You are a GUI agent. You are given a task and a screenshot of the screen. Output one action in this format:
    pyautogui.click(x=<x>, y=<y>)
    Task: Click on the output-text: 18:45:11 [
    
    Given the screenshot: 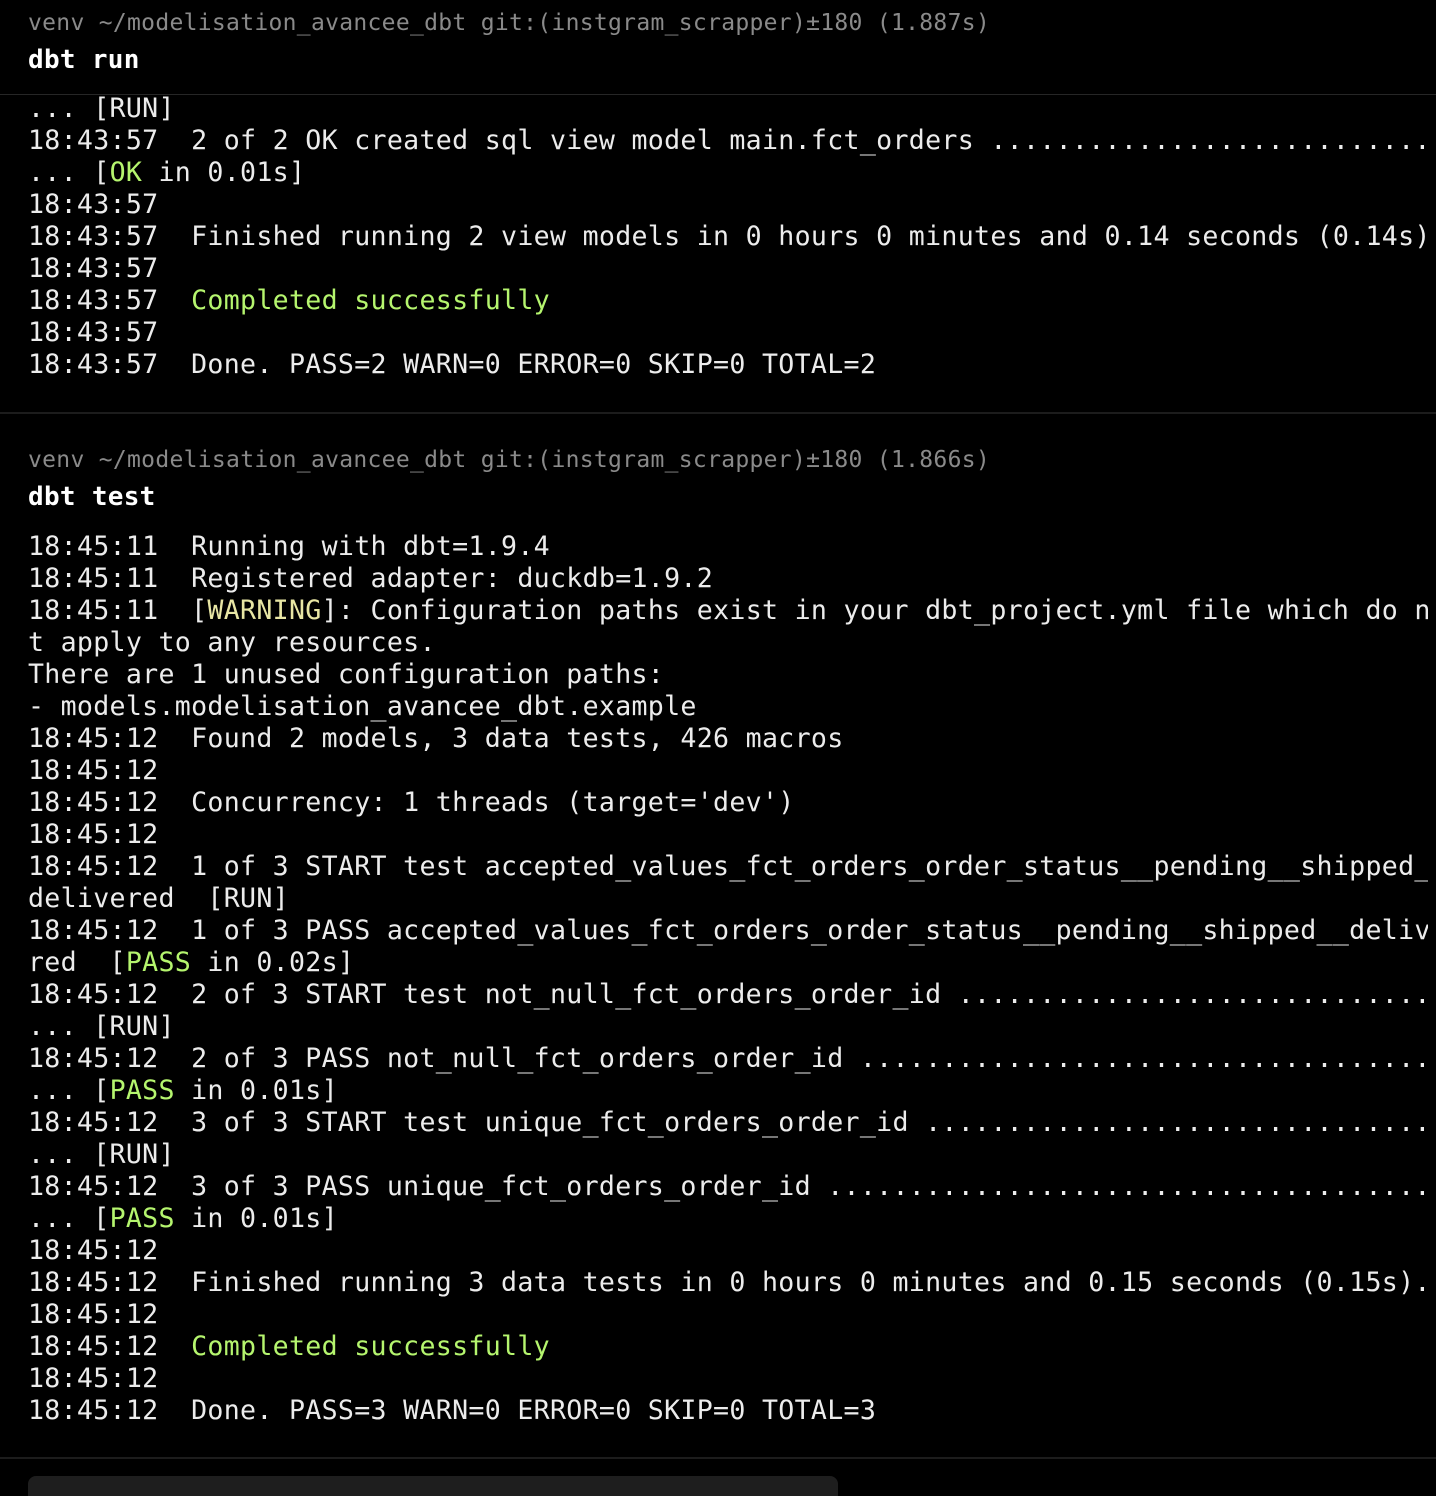 What is the action you would take?
    pyautogui.click(x=118, y=610)
    